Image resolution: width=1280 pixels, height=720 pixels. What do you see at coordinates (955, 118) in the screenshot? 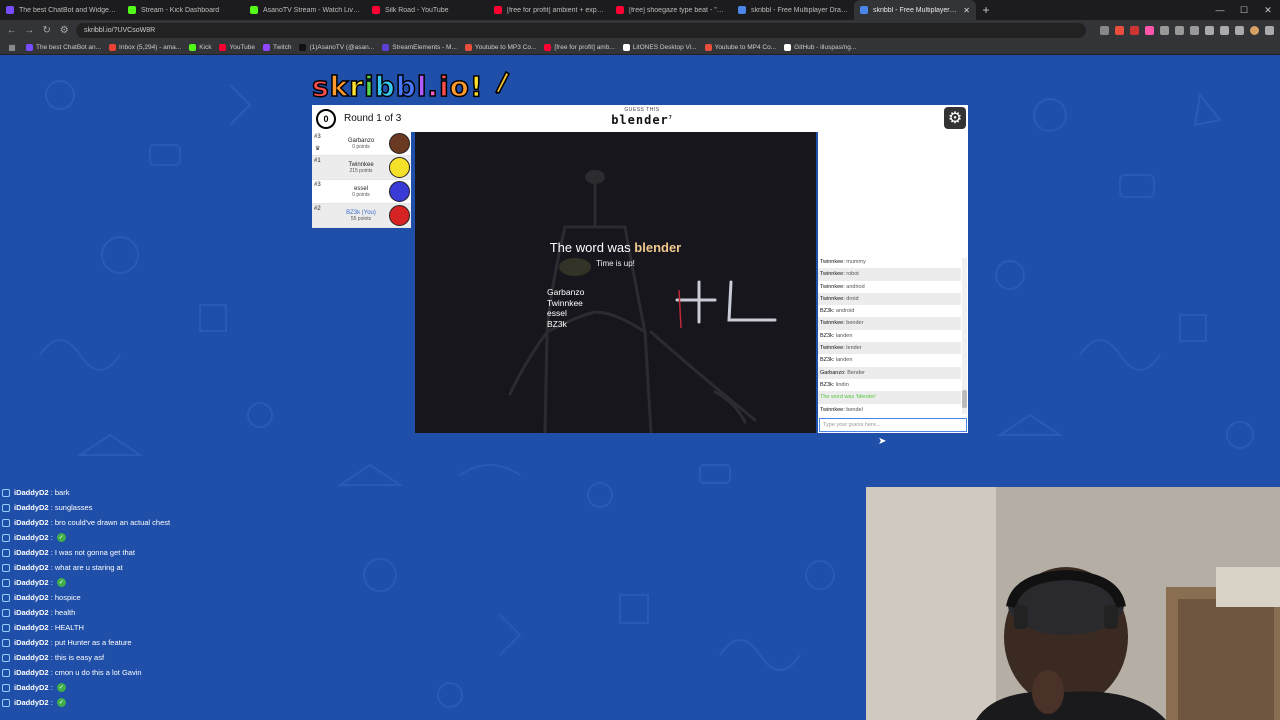
I see `settings-gear-button: ⚙` at bounding box center [955, 118].